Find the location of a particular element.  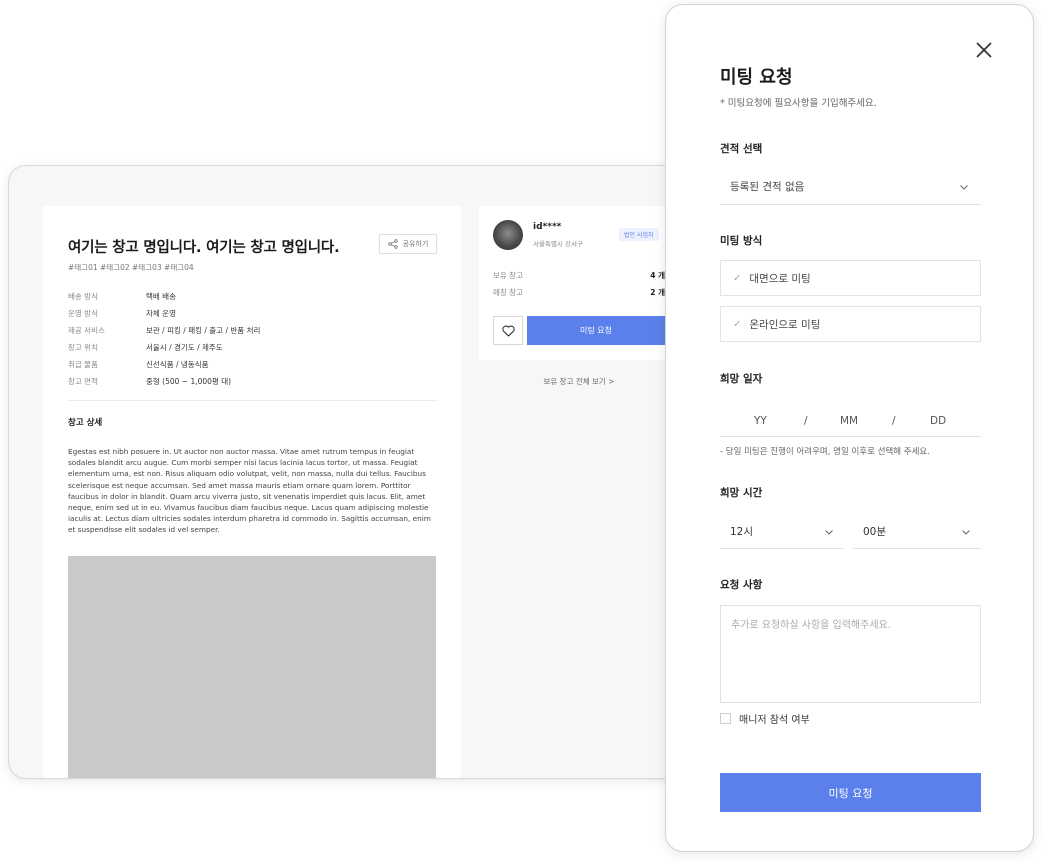

spec-value: 보관 / 피킹 / 패킹 / 출고 / 반품 처리 is located at coordinates (203, 330).